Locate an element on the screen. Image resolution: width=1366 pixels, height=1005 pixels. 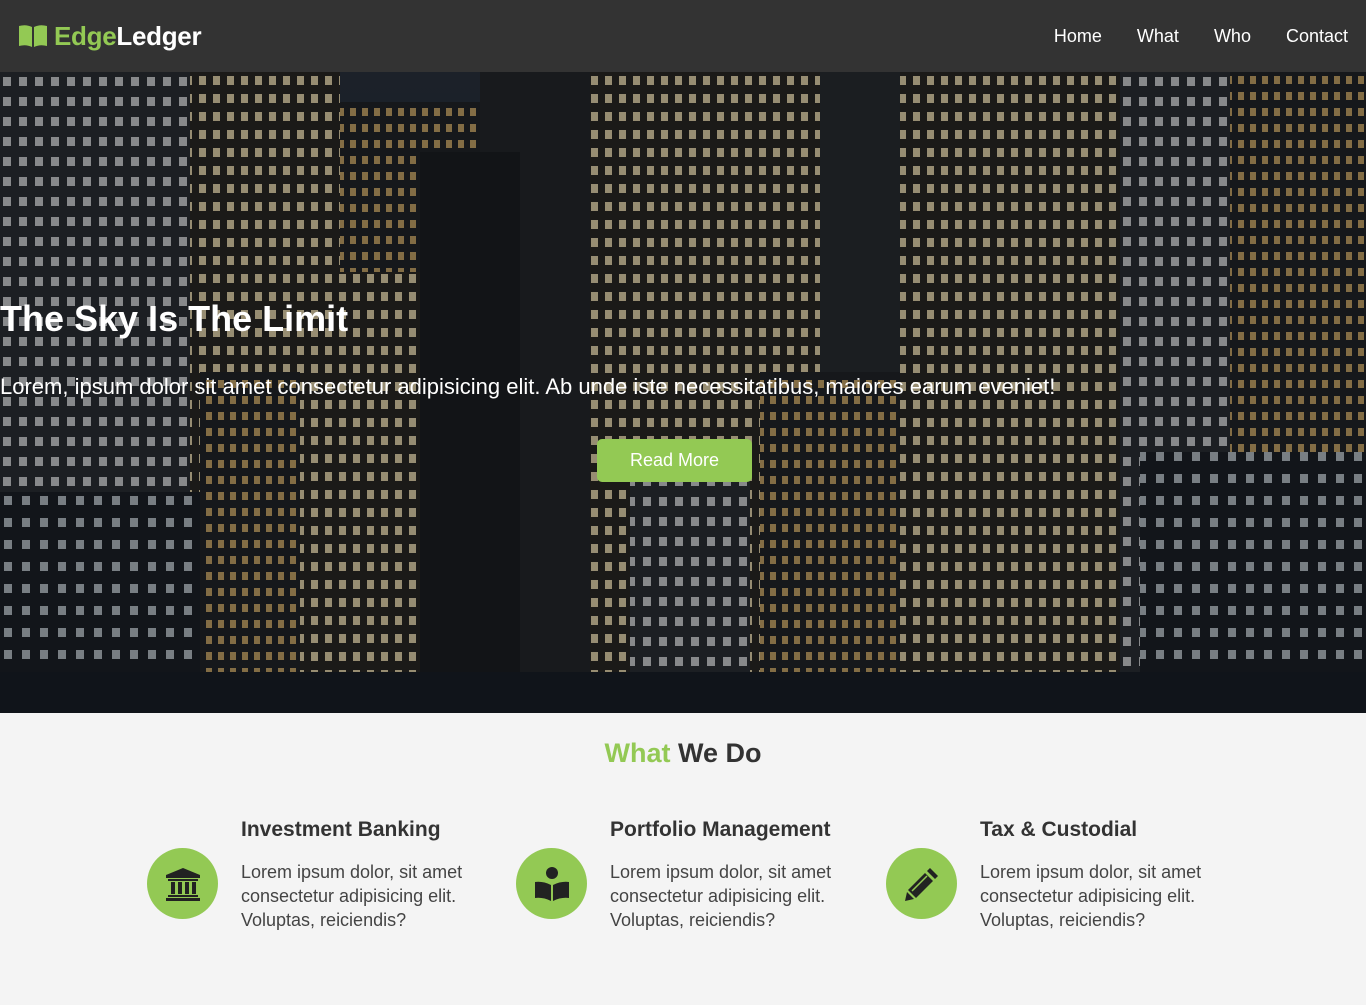
hero-title: The Sky Is The Limit is located at coordinates (174, 318).